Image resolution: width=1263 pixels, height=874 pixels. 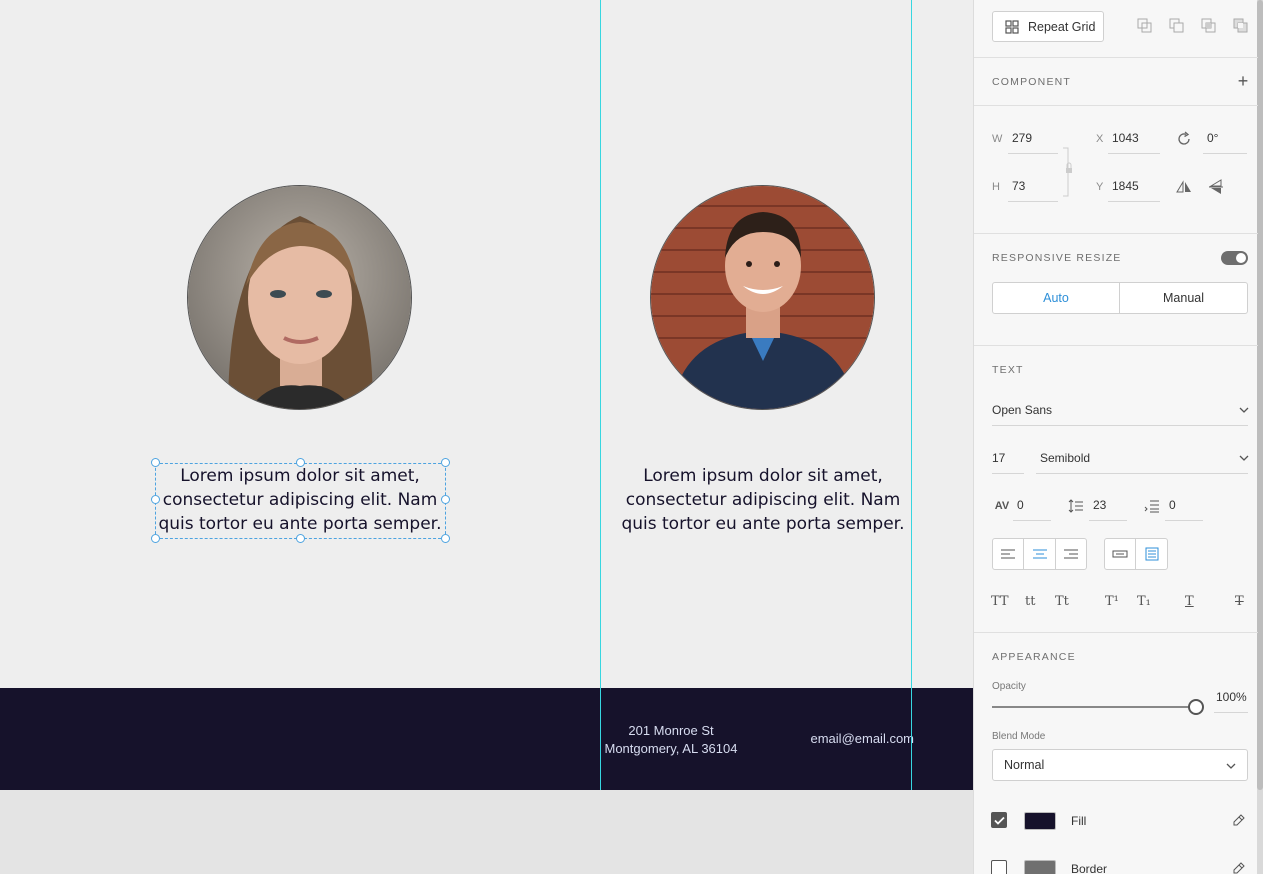 What do you see at coordinates (1120, 765) in the screenshot?
I see `blend-mode-dropdown: Normal` at bounding box center [1120, 765].